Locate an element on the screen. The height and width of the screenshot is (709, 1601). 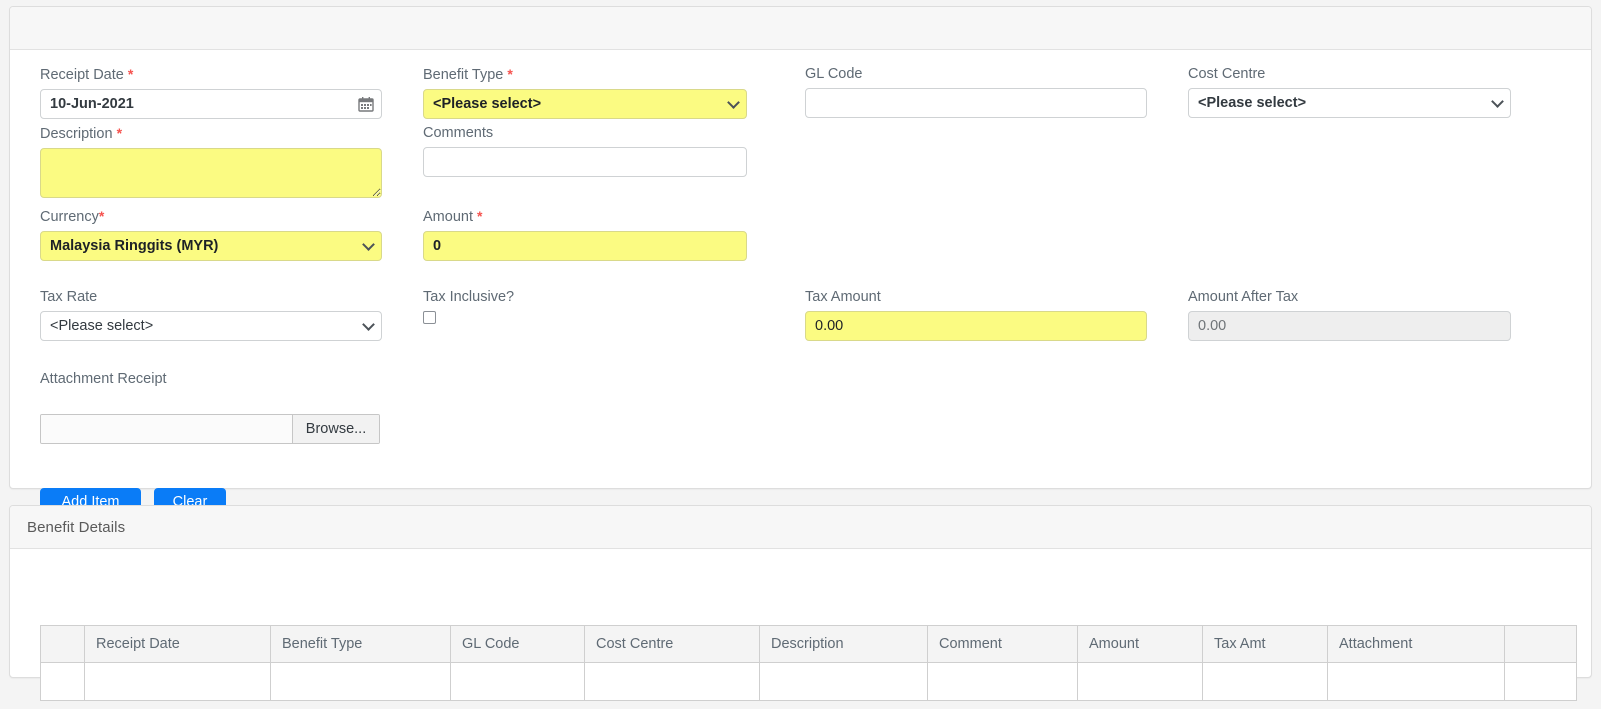
field-currency: Currency* Malaysia Ringgits (MYR) is located at coordinates (211, 234).